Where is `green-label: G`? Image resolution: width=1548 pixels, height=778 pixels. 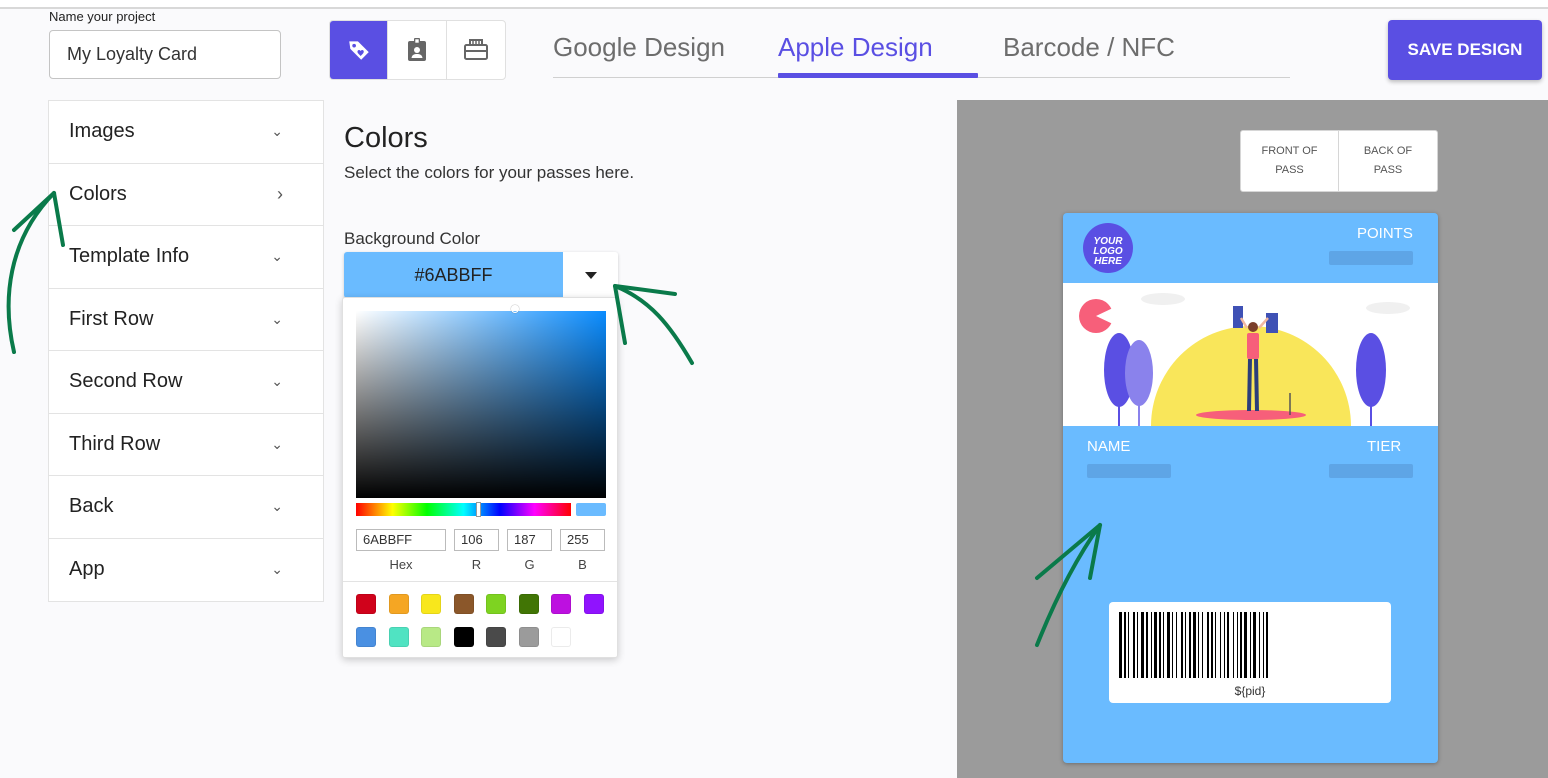 green-label: G is located at coordinates (529, 564).